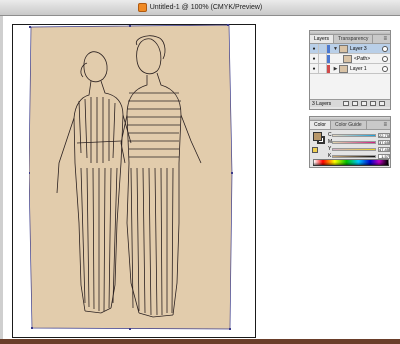 The width and height of the screenshot is (400, 344). What do you see at coordinates (350, 86) in the screenshot?
I see `layers-empty-area` at bounding box center [350, 86].